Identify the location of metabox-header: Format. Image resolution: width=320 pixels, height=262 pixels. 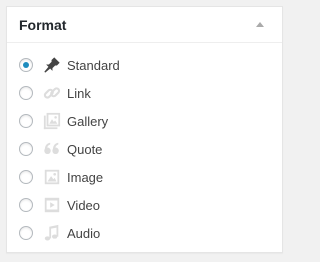
(144, 25).